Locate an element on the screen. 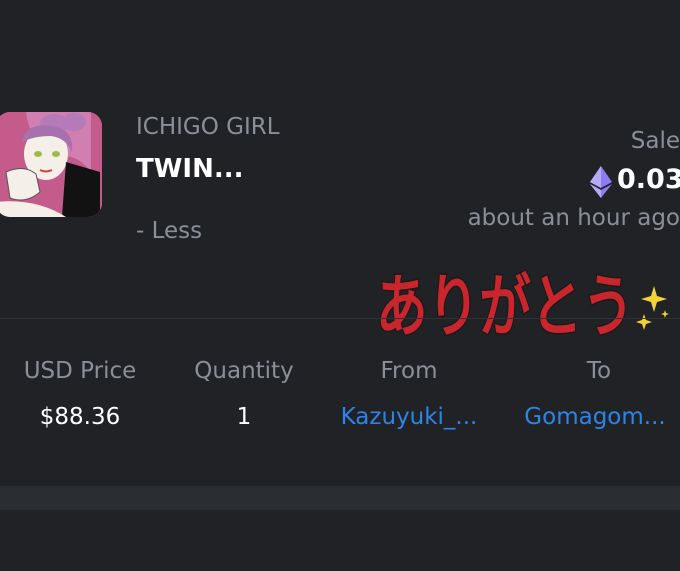  less-toggle: - Less is located at coordinates (169, 231).